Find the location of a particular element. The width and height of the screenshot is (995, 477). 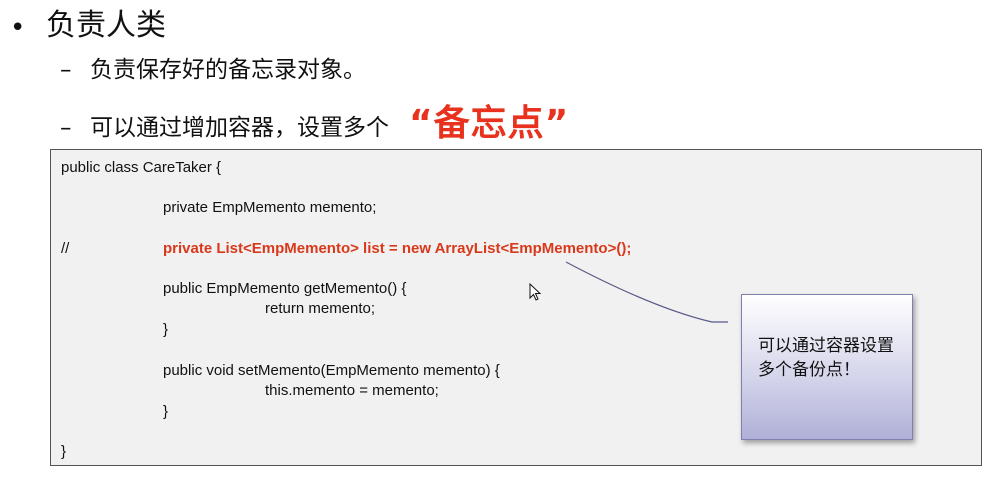

callout-box: 可以通过容器设置多个备份点！ is located at coordinates (827, 367).